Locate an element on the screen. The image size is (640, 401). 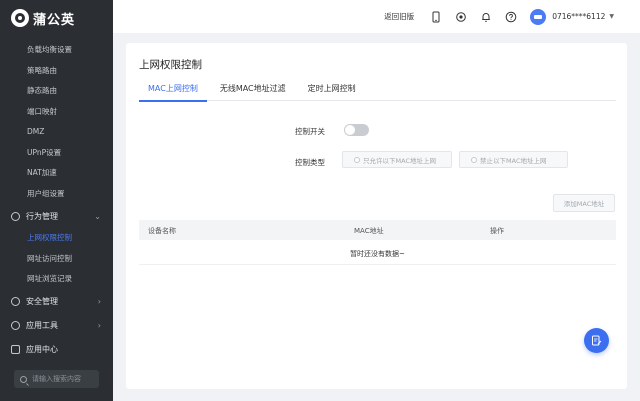
user-menu: 0716****6112 ▼ is located at coordinates (572, 16).